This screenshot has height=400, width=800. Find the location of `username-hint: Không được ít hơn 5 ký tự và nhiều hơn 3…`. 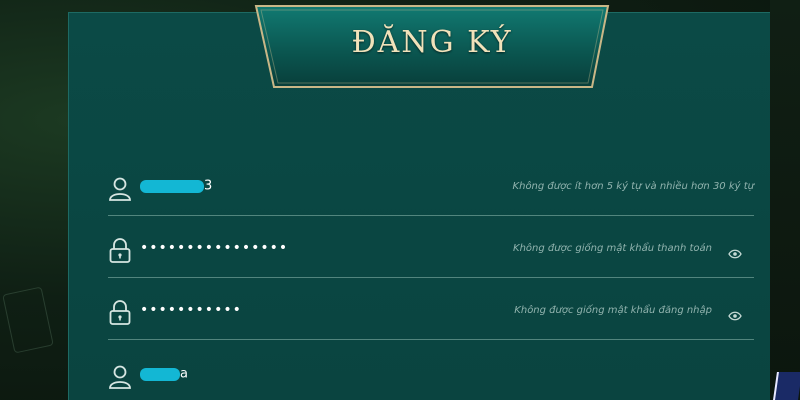

username-hint: Không được ít hơn 5 ký tự và nhiều hơn 3… is located at coordinates (633, 186).